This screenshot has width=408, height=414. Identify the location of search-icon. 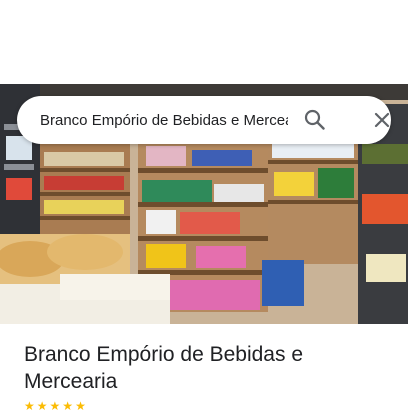
(314, 119).